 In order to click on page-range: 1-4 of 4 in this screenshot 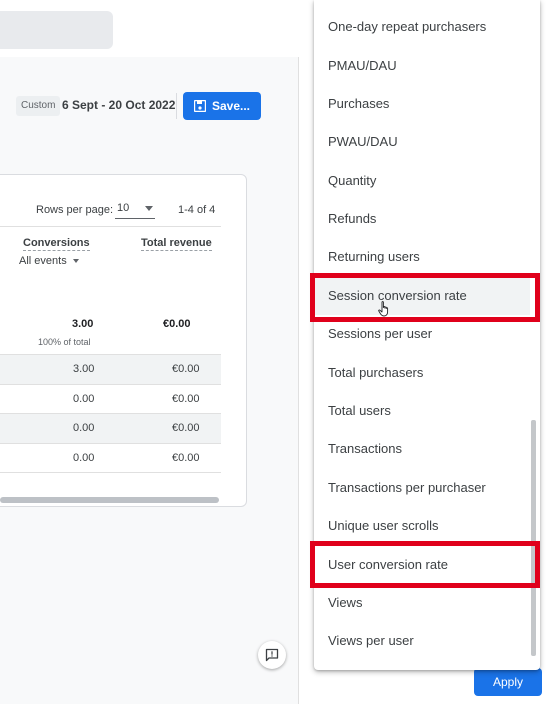, I will do `click(197, 210)`.